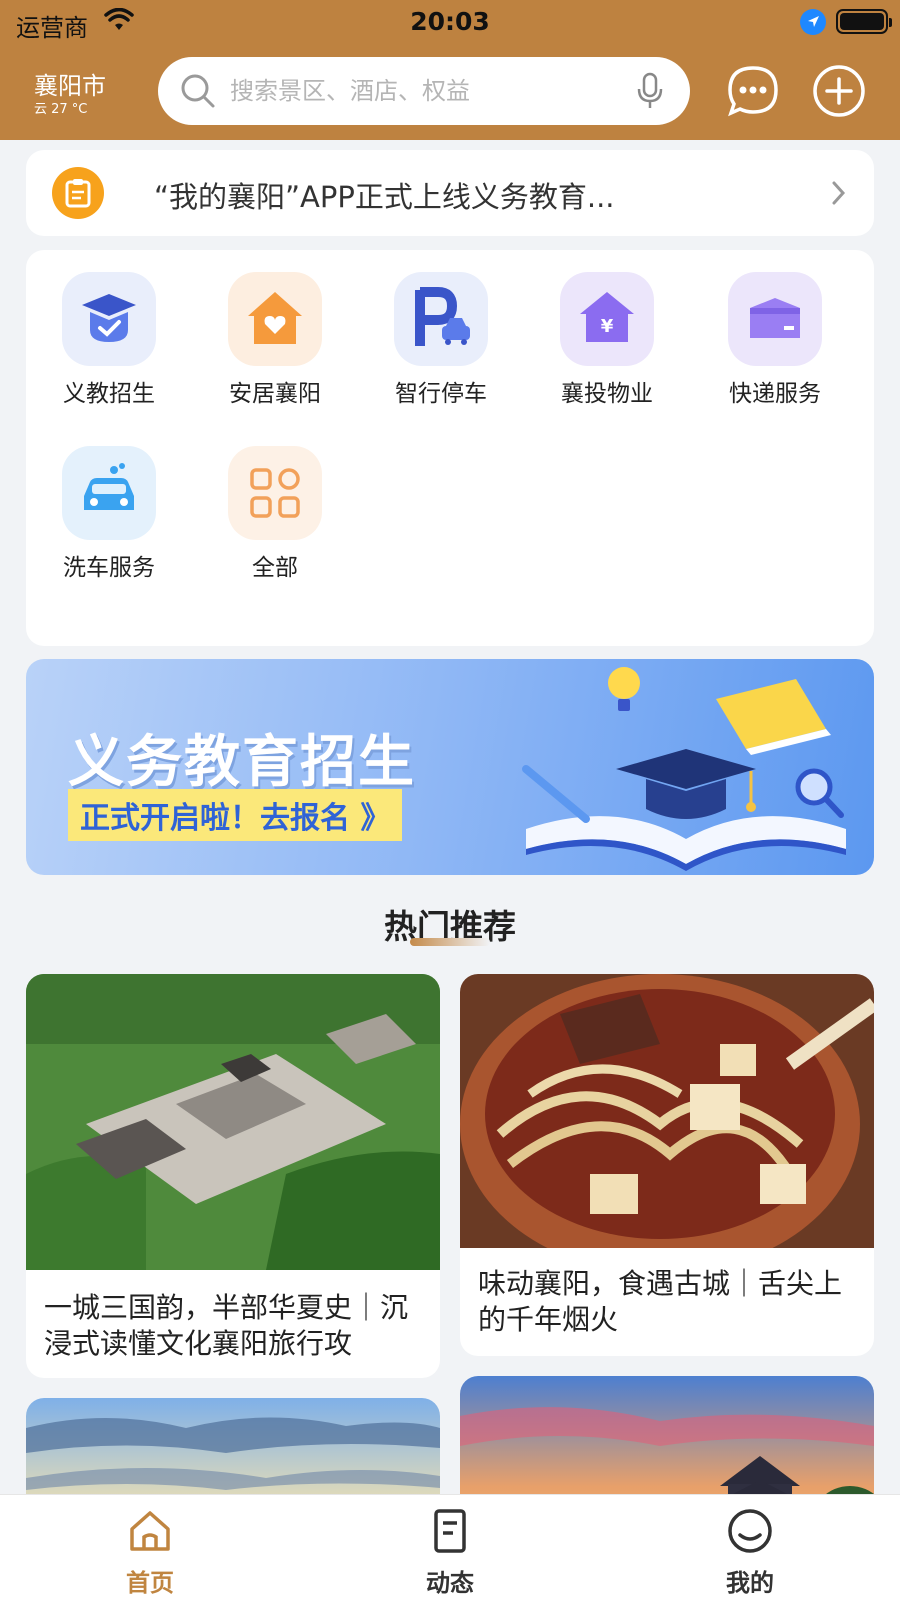 The image size is (900, 1600). I want to click on tab-home-label: 首页, so click(150, 1583).